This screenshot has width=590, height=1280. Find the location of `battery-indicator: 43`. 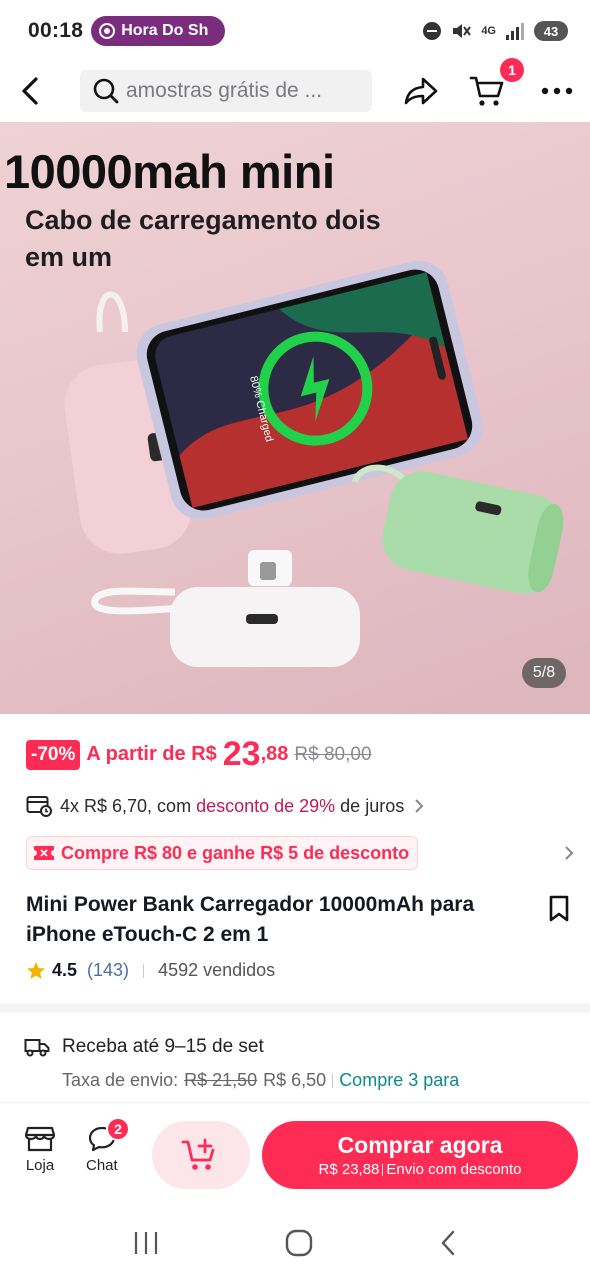

battery-indicator: 43 is located at coordinates (551, 31).